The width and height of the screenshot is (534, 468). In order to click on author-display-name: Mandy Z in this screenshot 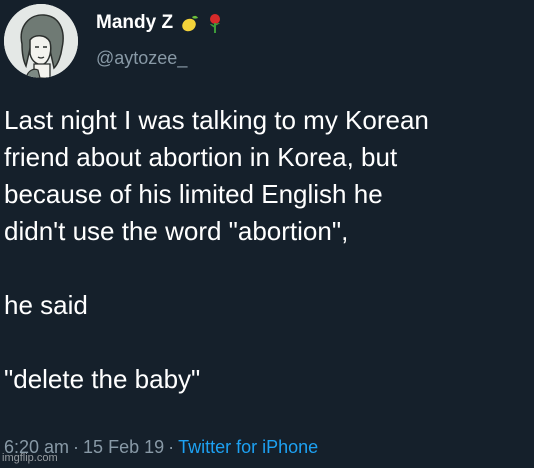, I will do `click(134, 23)`.